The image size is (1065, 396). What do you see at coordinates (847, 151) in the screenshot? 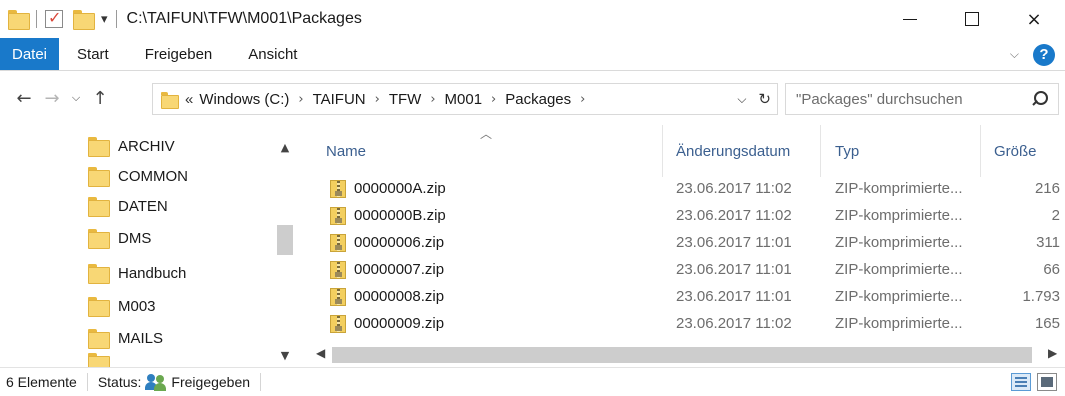
I see `column-header-type: Typ` at bounding box center [847, 151].